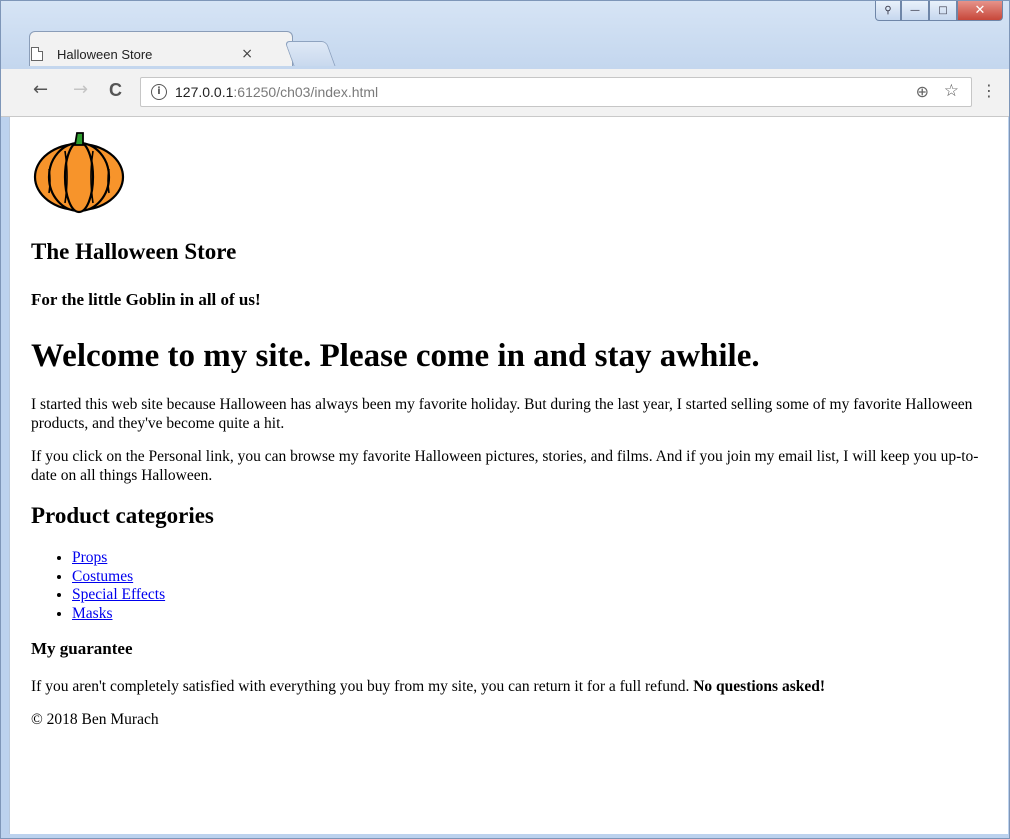 The width and height of the screenshot is (1010, 839). What do you see at coordinates (922, 91) in the screenshot?
I see `zoom-icon: ⊕` at bounding box center [922, 91].